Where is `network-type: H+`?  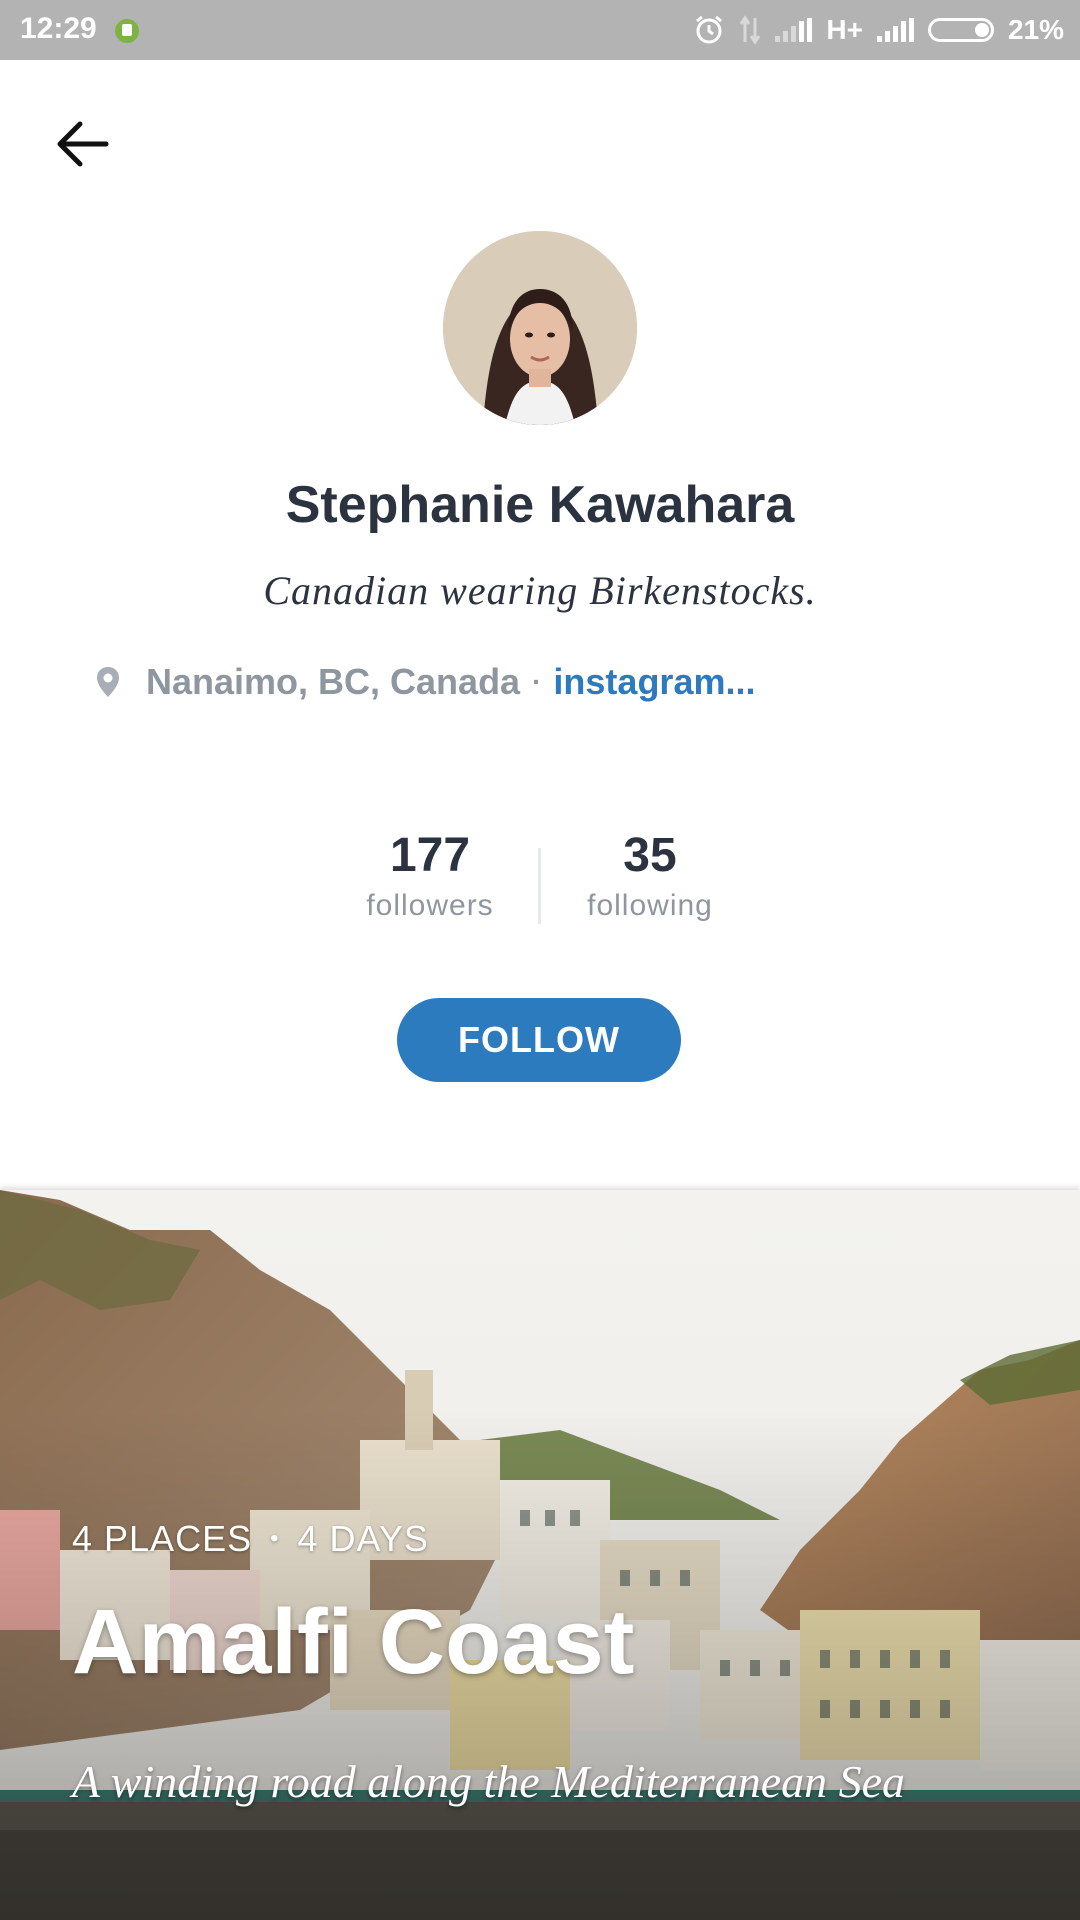 network-type: H+ is located at coordinates (844, 29).